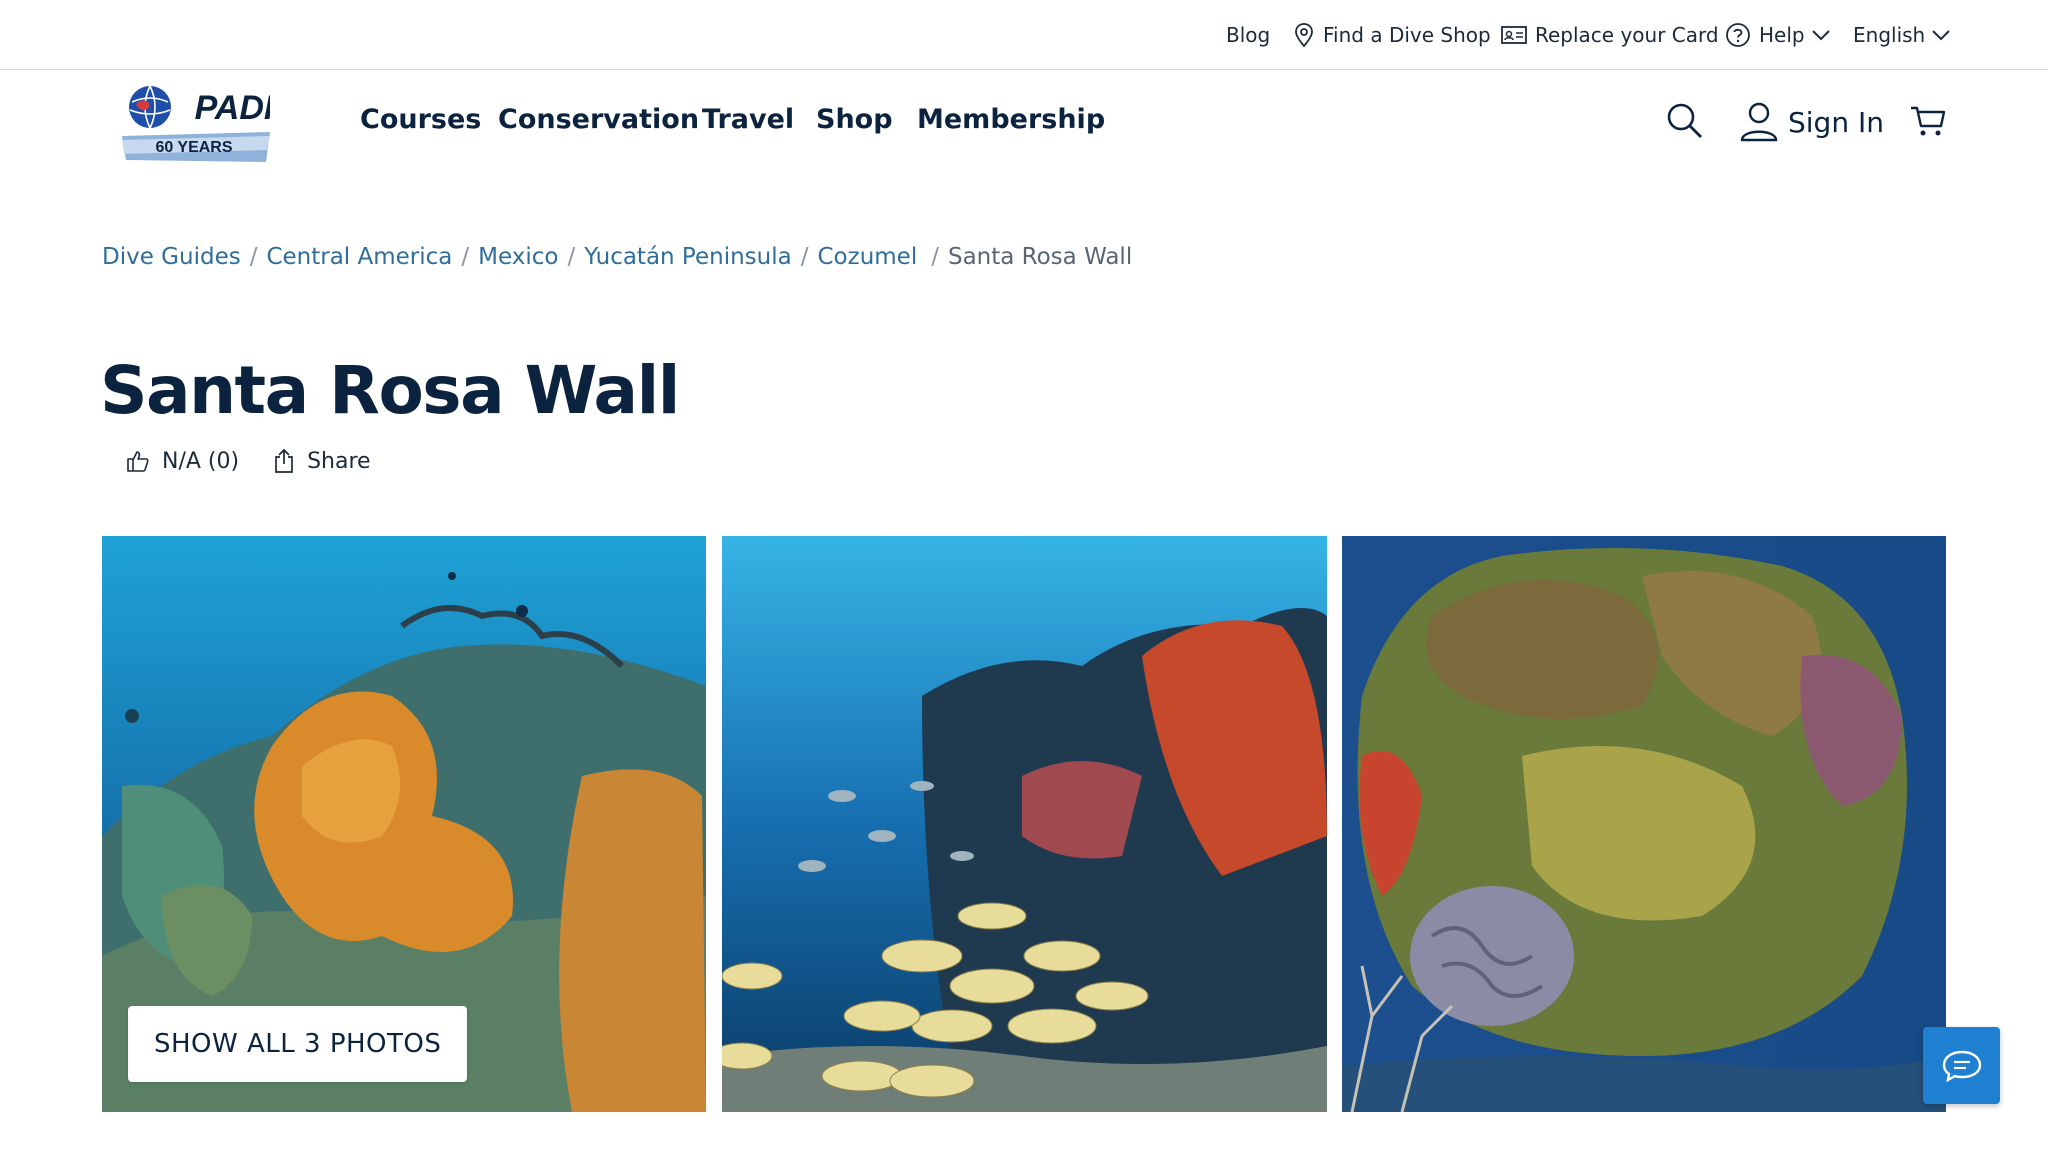 This screenshot has width=2048, height=1152. I want to click on search-icon, so click(1684, 120).